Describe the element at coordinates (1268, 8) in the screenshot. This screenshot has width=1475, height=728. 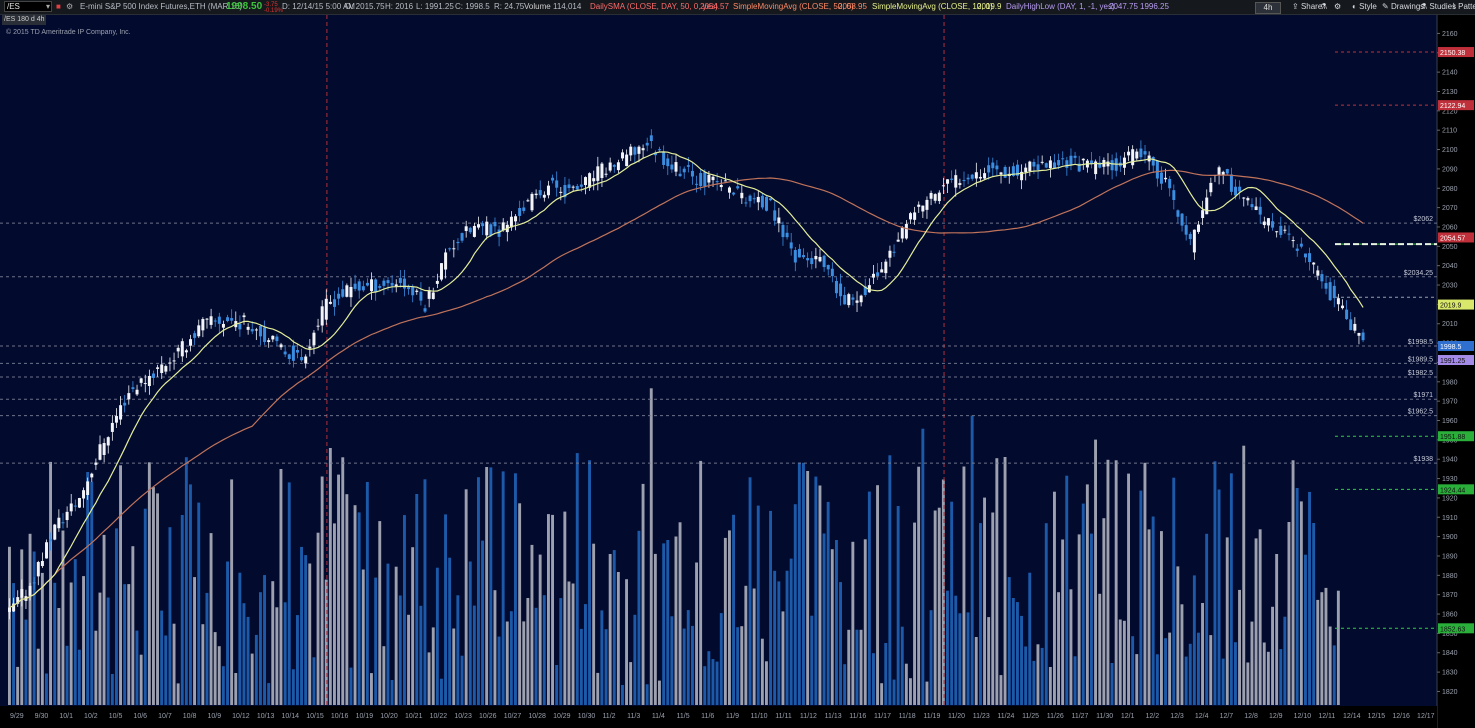
I see `timeframe-selector: 4h` at that location.